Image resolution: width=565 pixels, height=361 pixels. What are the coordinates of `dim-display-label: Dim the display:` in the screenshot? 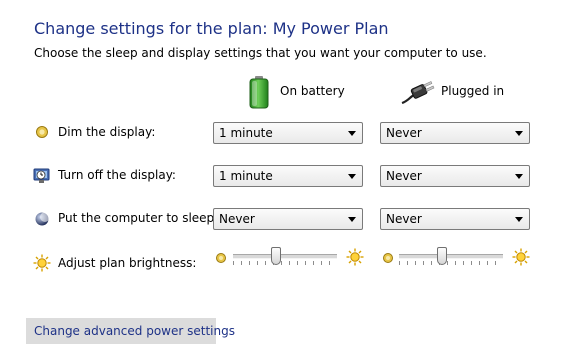 It's located at (107, 132).